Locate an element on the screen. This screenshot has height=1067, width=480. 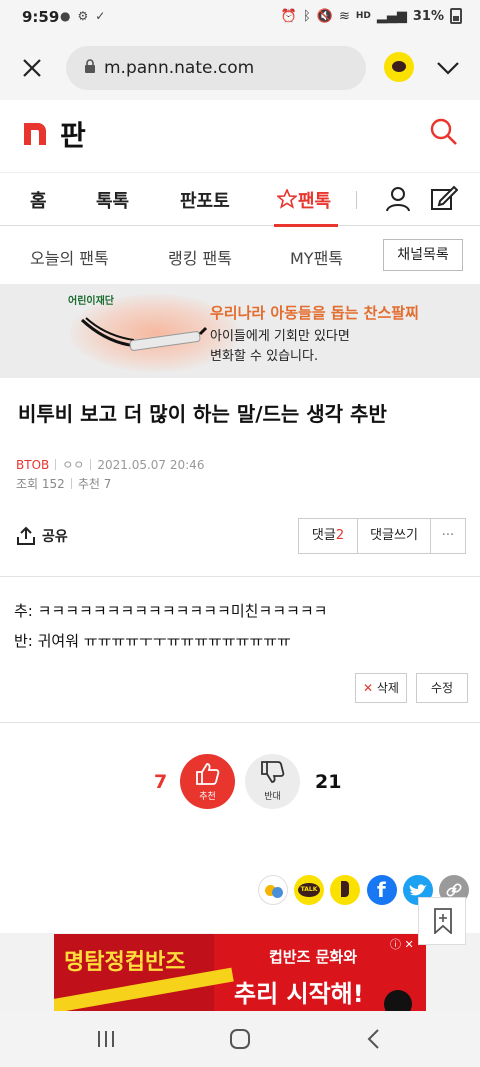
ad-text-1: 컵반즈 문화와 is located at coordinates (313, 957).